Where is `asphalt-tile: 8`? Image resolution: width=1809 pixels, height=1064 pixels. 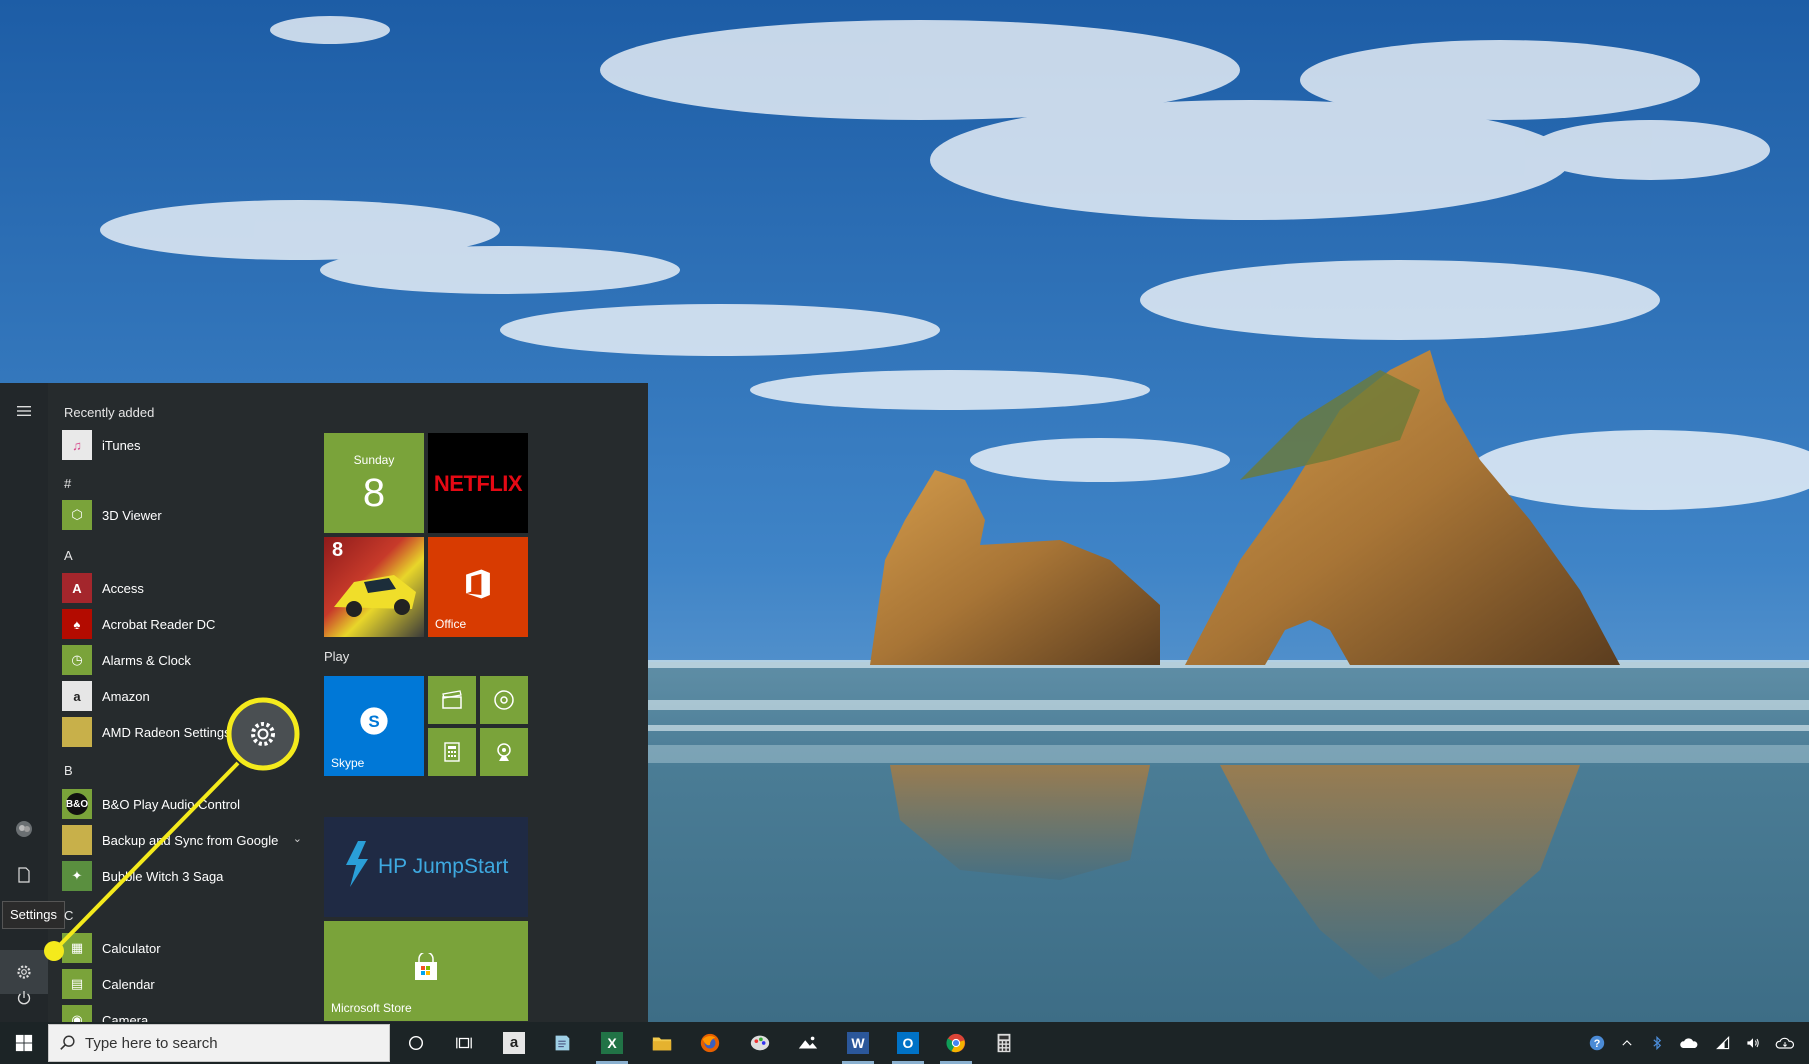
asphalt-tile: 8 is located at coordinates (374, 587).